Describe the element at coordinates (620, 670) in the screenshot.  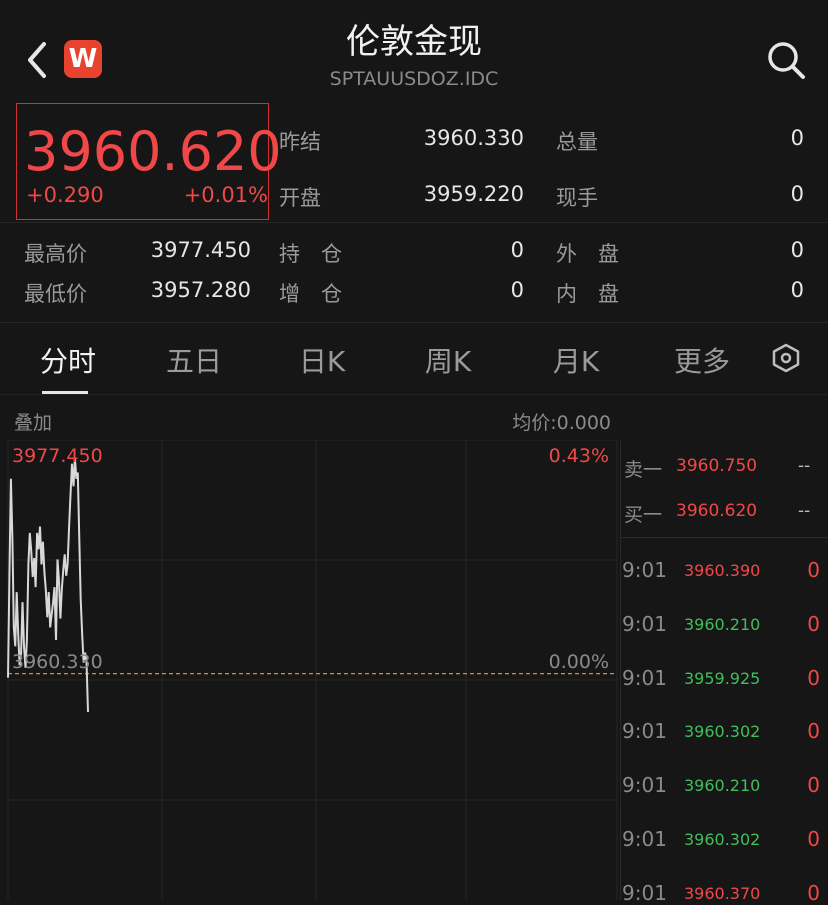
I see `panel-divider` at that location.